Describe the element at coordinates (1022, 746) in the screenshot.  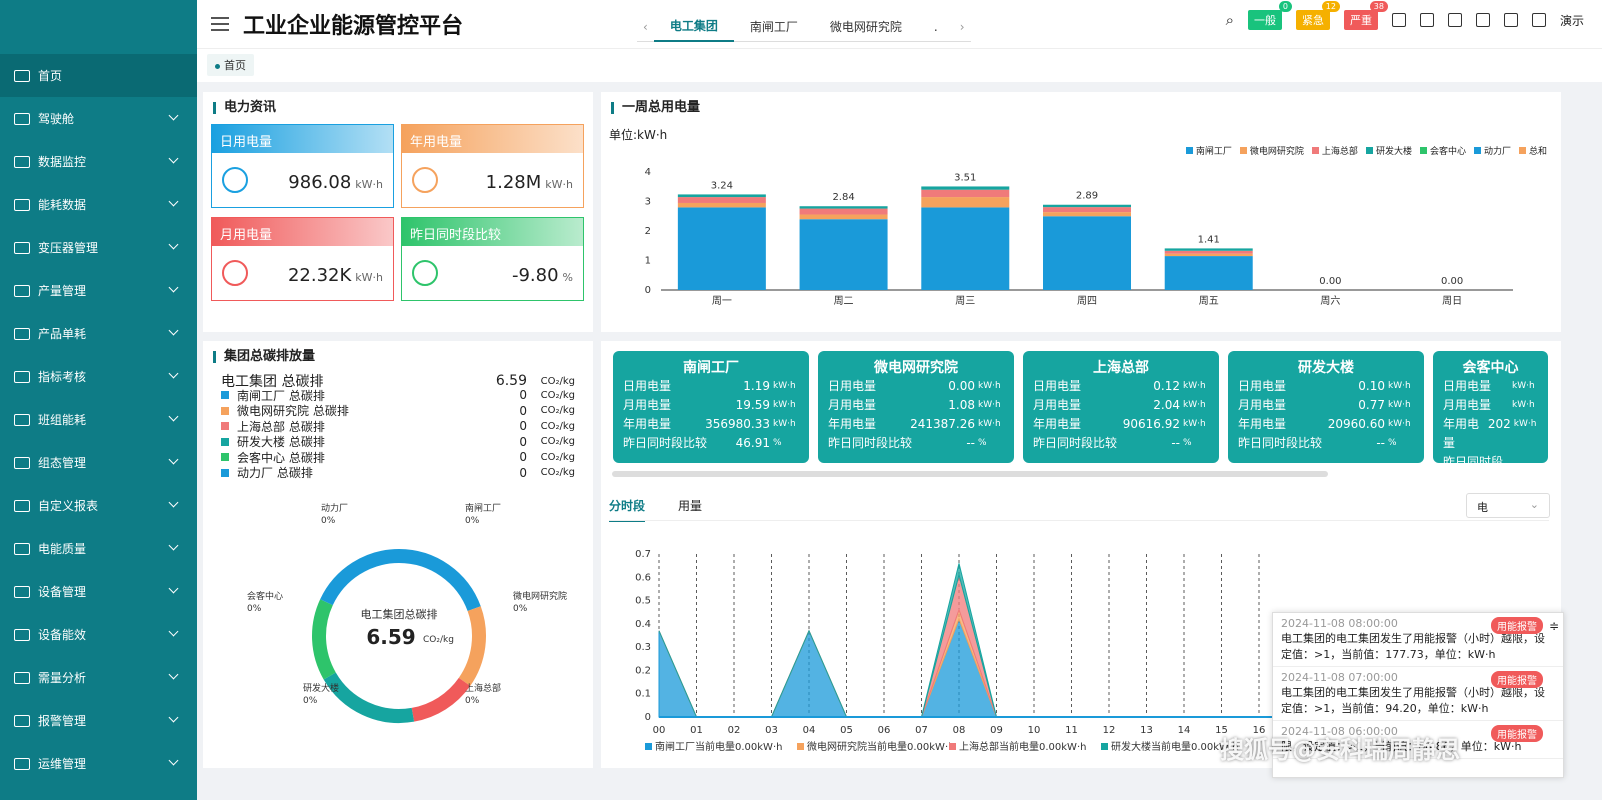
I see `legend-label: 上海总部当前电量0.00kW·h` at that location.